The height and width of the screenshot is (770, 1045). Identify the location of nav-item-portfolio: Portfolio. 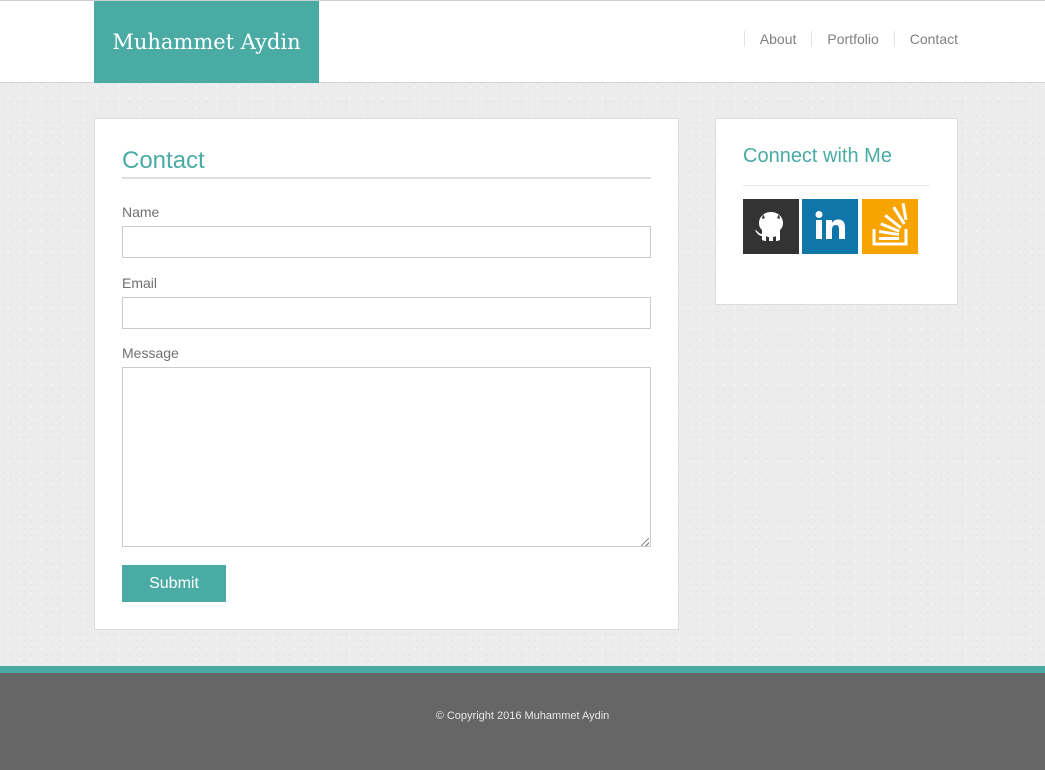
(845, 39).